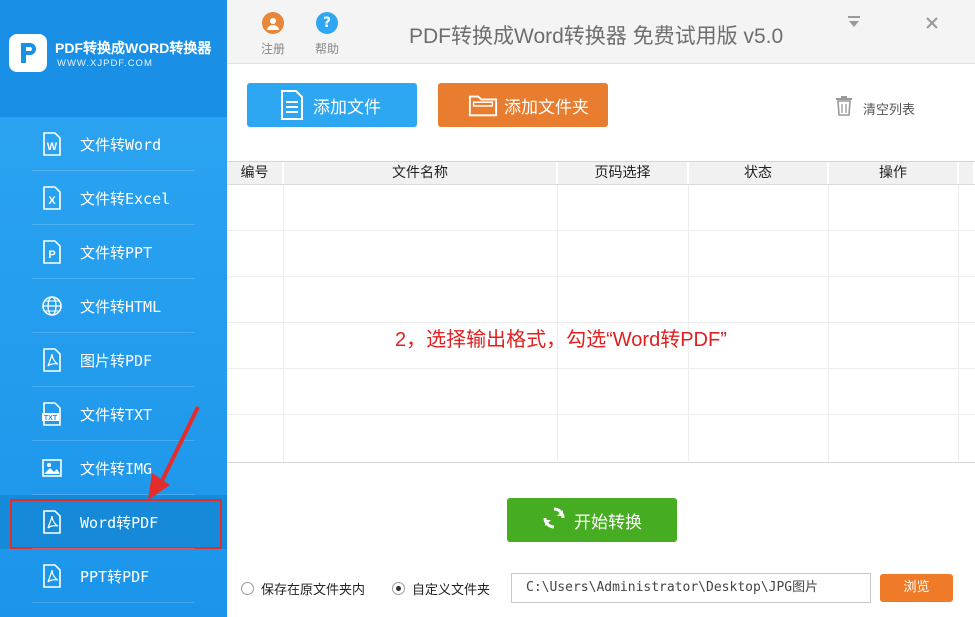  What do you see at coordinates (125, 198) in the screenshot?
I see `sidebar-item-label: 文件转Excel` at bounding box center [125, 198].